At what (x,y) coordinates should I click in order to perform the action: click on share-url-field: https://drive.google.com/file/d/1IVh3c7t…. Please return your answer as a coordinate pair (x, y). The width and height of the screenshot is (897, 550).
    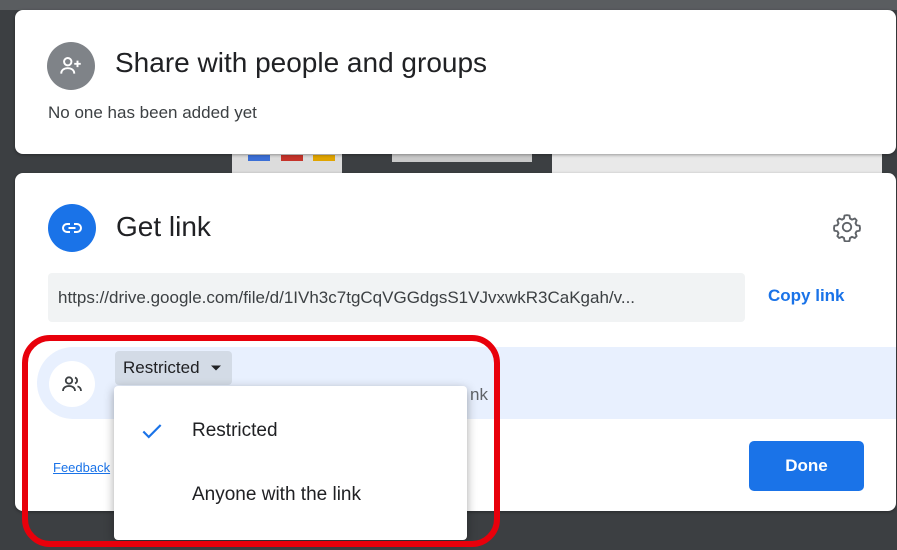
    Looking at the image, I should click on (396, 297).